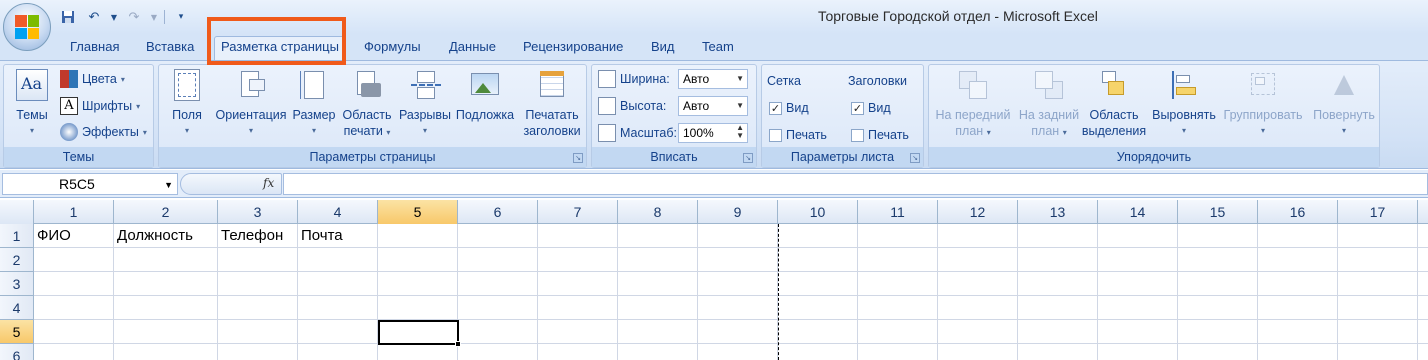 The height and width of the screenshot is (360, 1428). I want to click on bring-to-front-icon, so click(973, 85).